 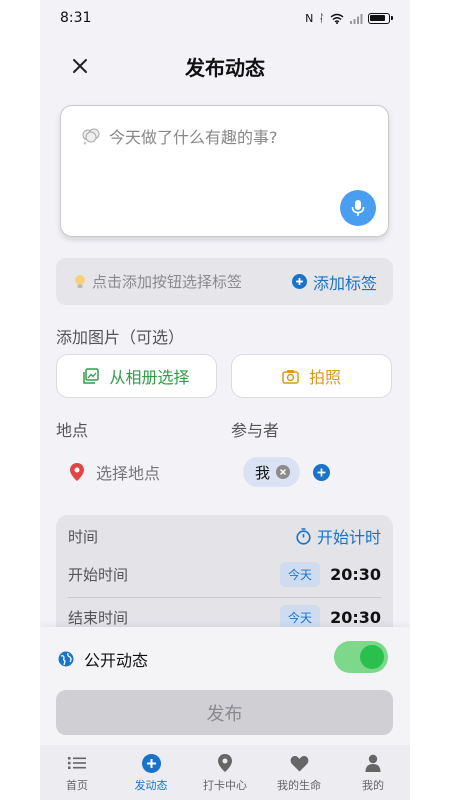 What do you see at coordinates (193, 137) in the screenshot?
I see `post-placeholder-text: 今天做了什么有趣的事?` at bounding box center [193, 137].